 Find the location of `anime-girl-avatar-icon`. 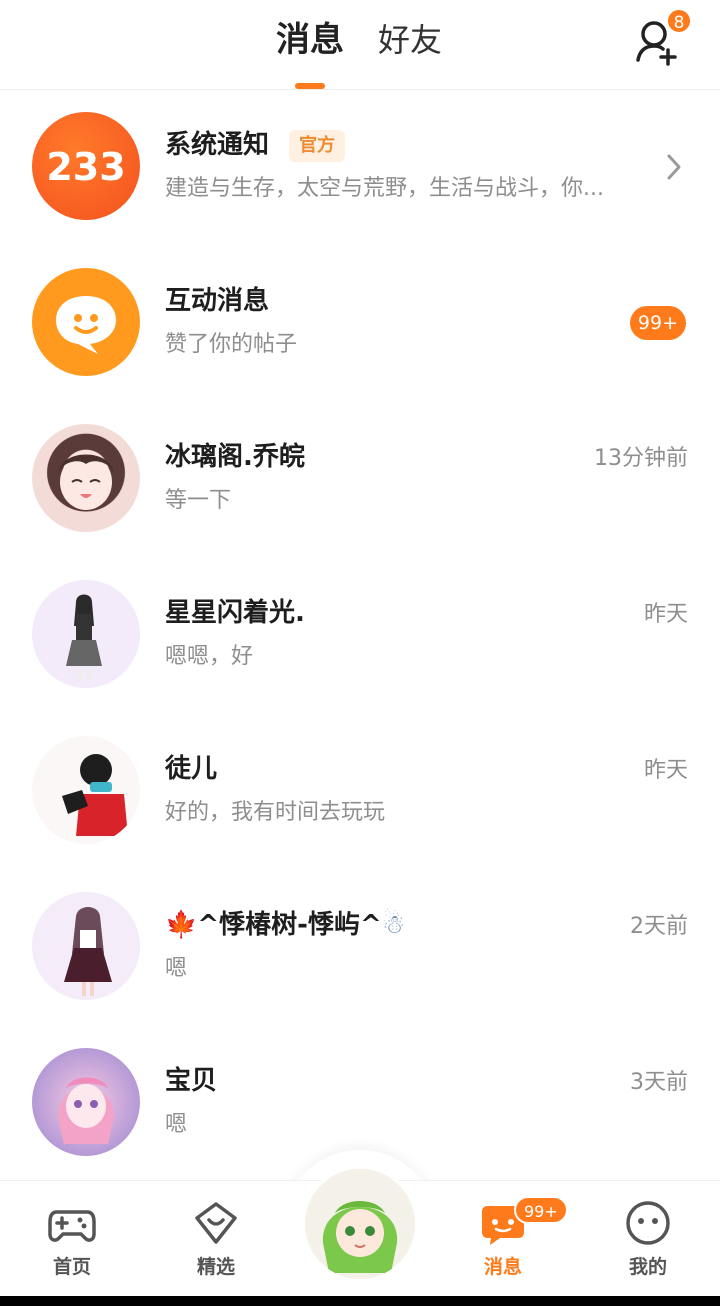

anime-girl-avatar-icon is located at coordinates (86, 482).